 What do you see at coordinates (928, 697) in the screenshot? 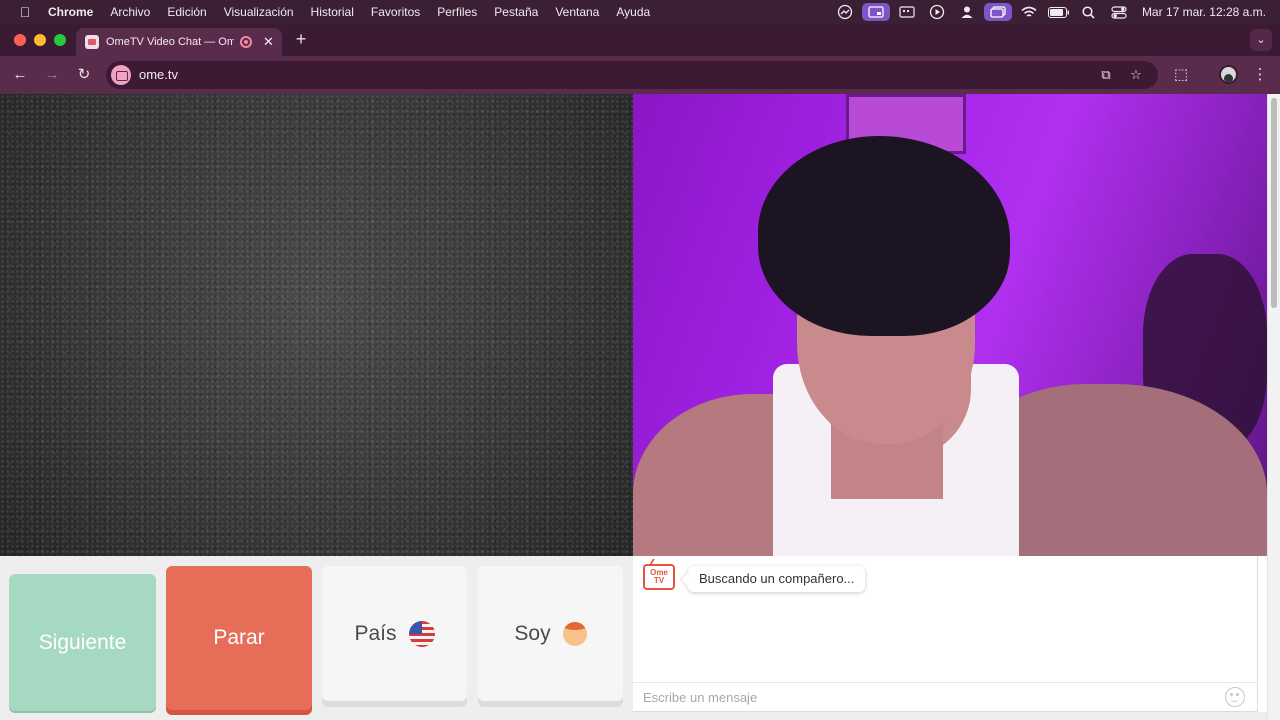
I see `message-input` at bounding box center [928, 697].